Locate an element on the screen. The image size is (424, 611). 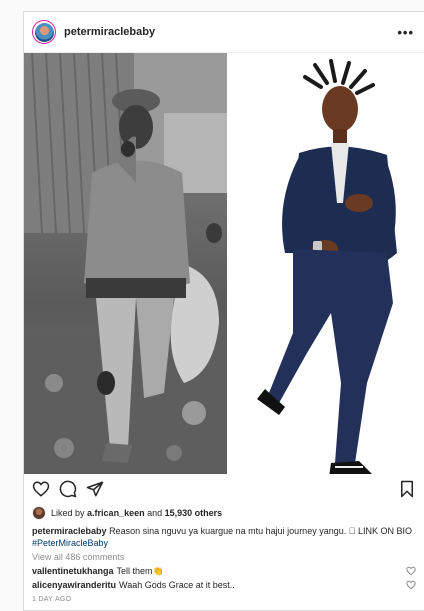
liker-username: a.frican_keen is located at coordinates (116, 513).